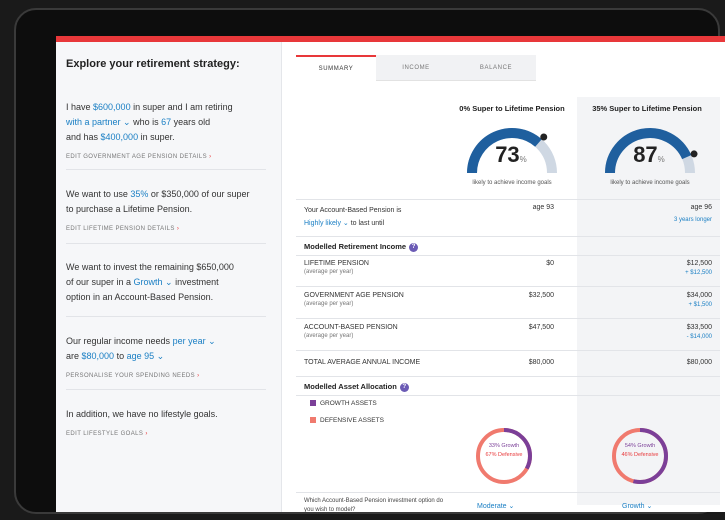 Image resolution: width=725 pixels, height=520 pixels. What do you see at coordinates (194, 341) in the screenshot?
I see `frequency-dropdown: per year ⌄` at bounding box center [194, 341].